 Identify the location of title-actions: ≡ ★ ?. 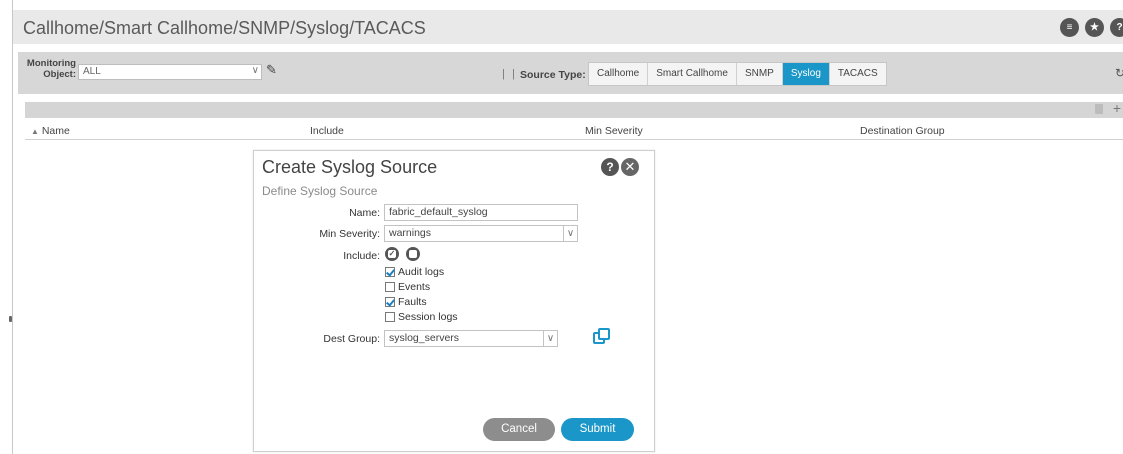
(1091, 27).